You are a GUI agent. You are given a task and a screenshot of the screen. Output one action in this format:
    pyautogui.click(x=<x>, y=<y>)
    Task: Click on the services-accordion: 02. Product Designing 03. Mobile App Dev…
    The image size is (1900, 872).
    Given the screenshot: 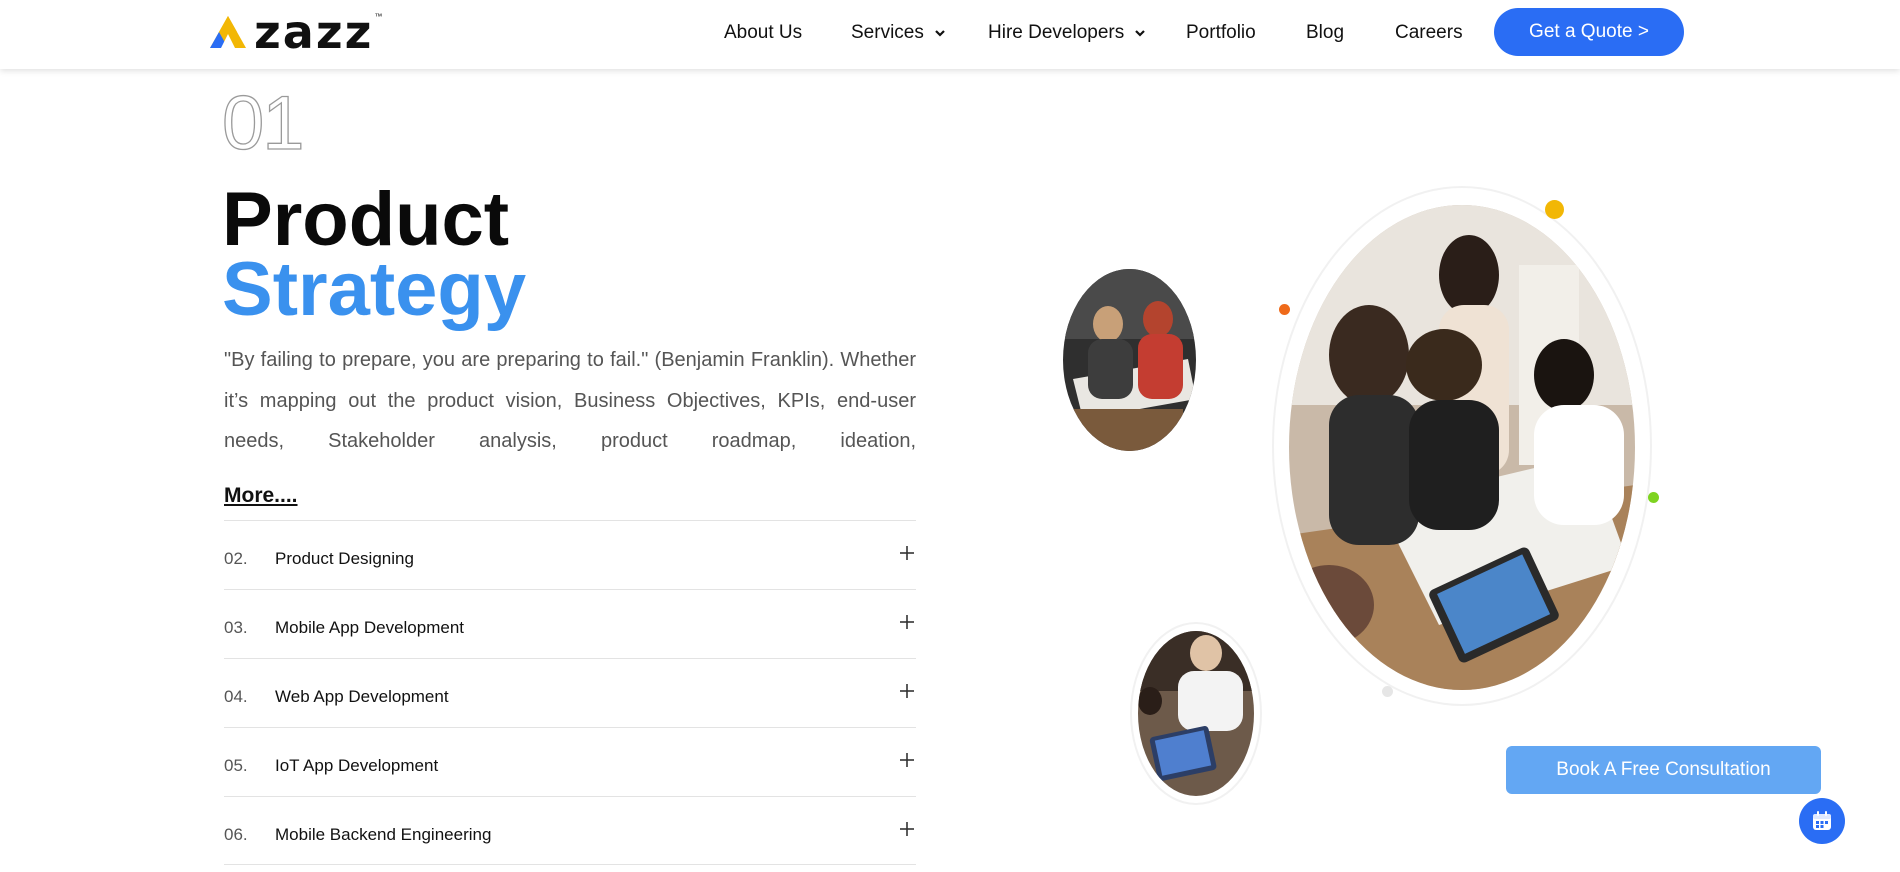 What is the action you would take?
    pyautogui.click(x=570, y=692)
    